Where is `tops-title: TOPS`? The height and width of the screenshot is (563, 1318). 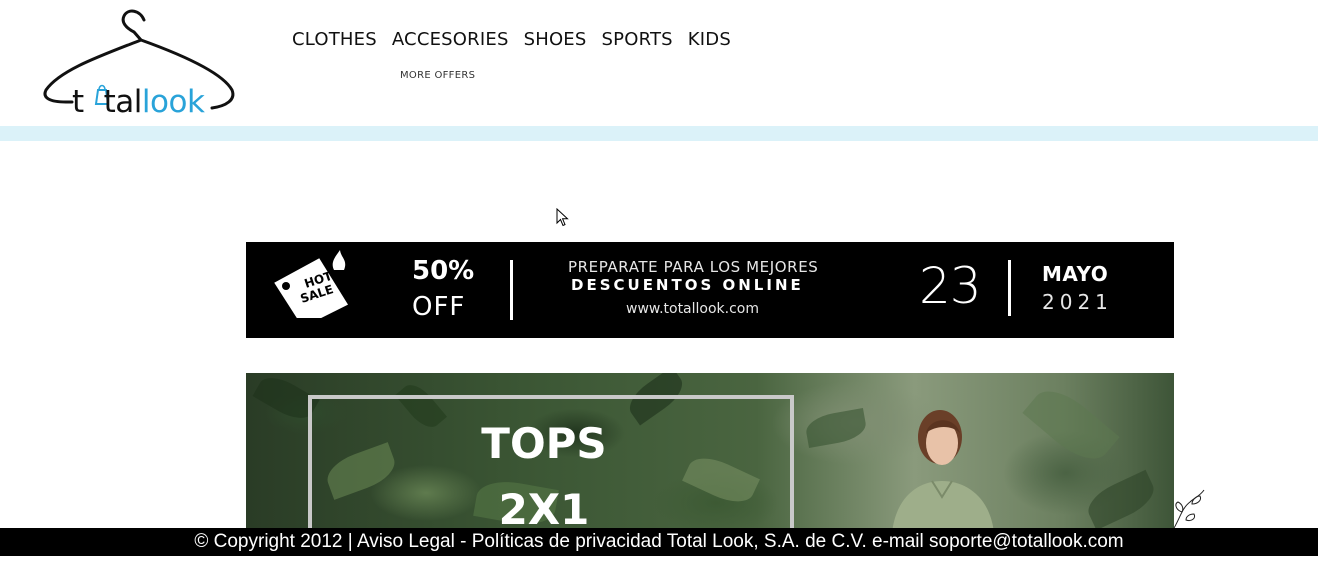 tops-title: TOPS is located at coordinates (544, 443).